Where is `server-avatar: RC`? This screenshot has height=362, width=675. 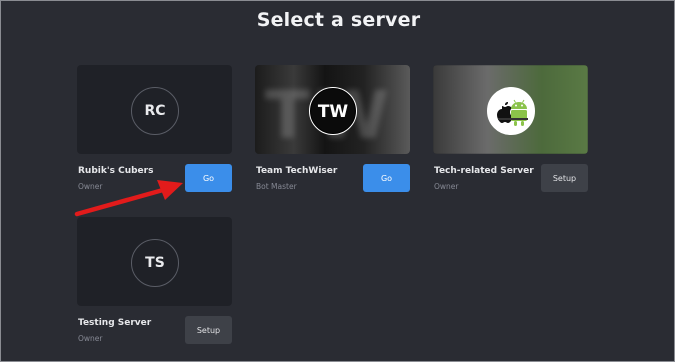 server-avatar: RC is located at coordinates (155, 111).